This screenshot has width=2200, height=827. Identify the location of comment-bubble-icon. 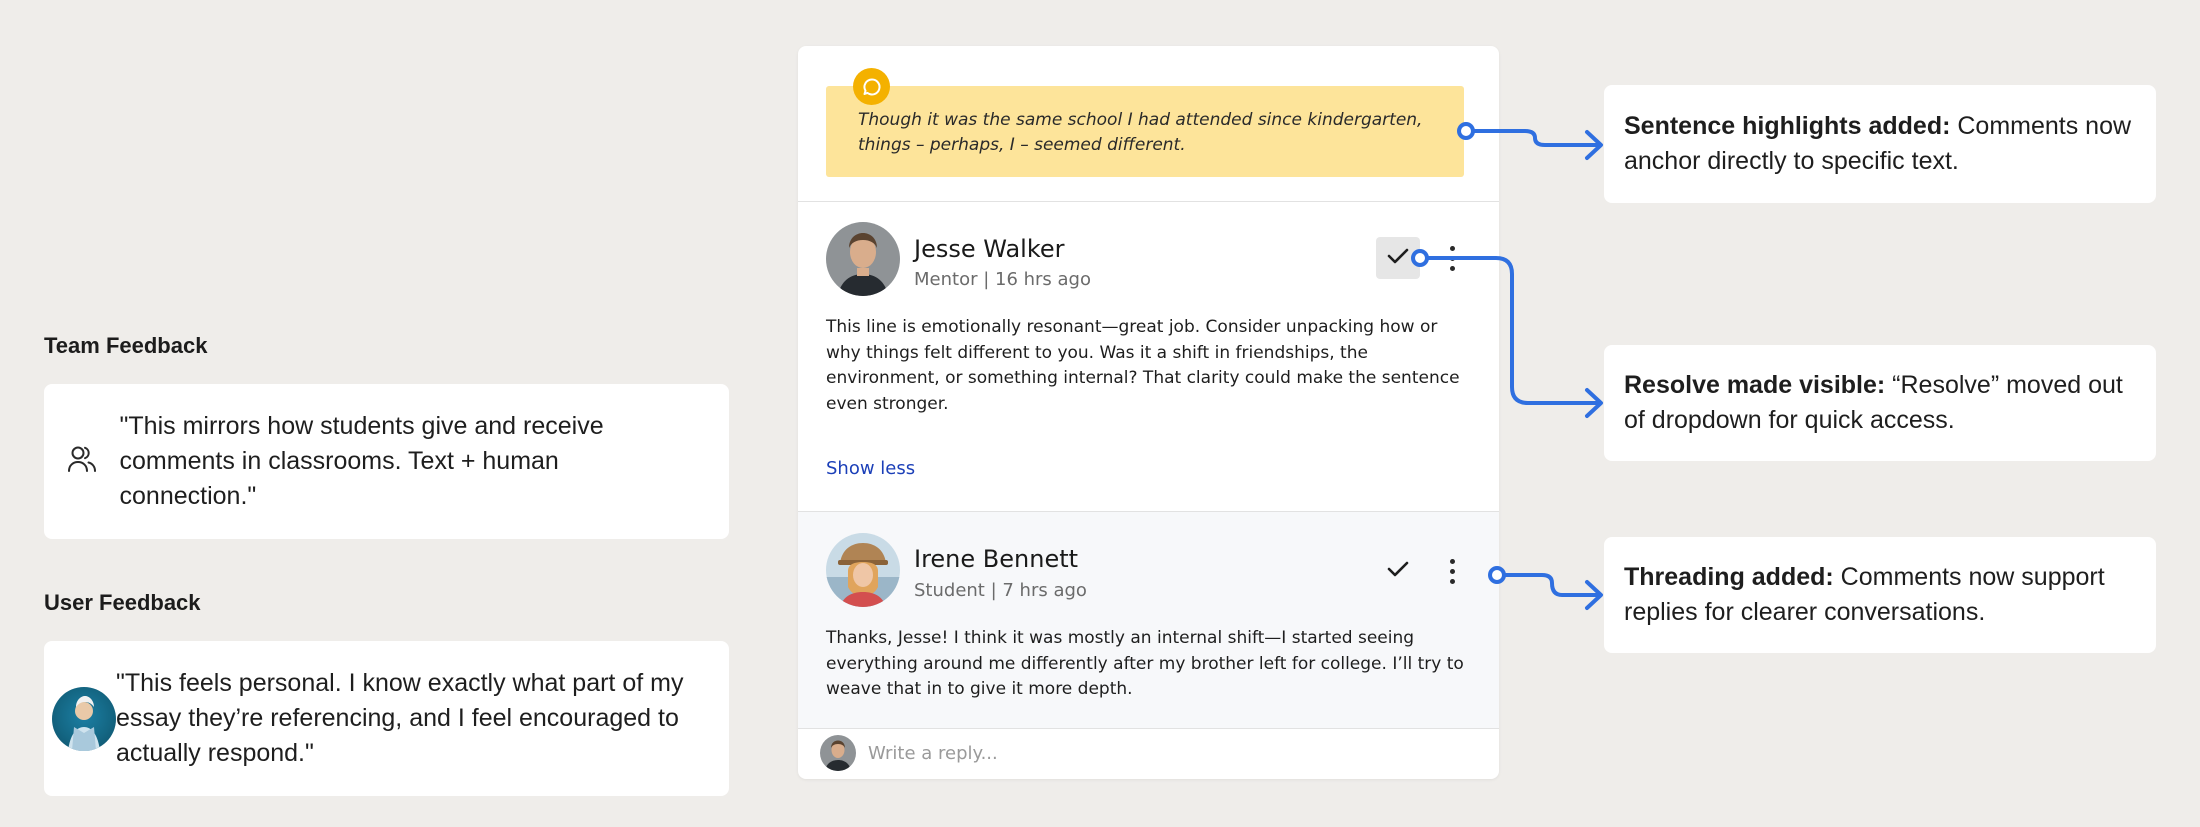
(871, 86).